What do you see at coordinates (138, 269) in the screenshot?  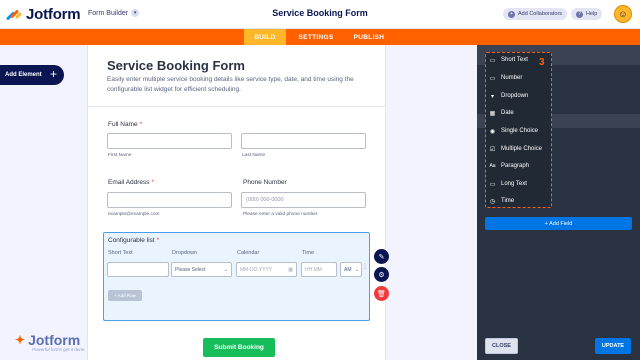 I see `short-text-cell` at bounding box center [138, 269].